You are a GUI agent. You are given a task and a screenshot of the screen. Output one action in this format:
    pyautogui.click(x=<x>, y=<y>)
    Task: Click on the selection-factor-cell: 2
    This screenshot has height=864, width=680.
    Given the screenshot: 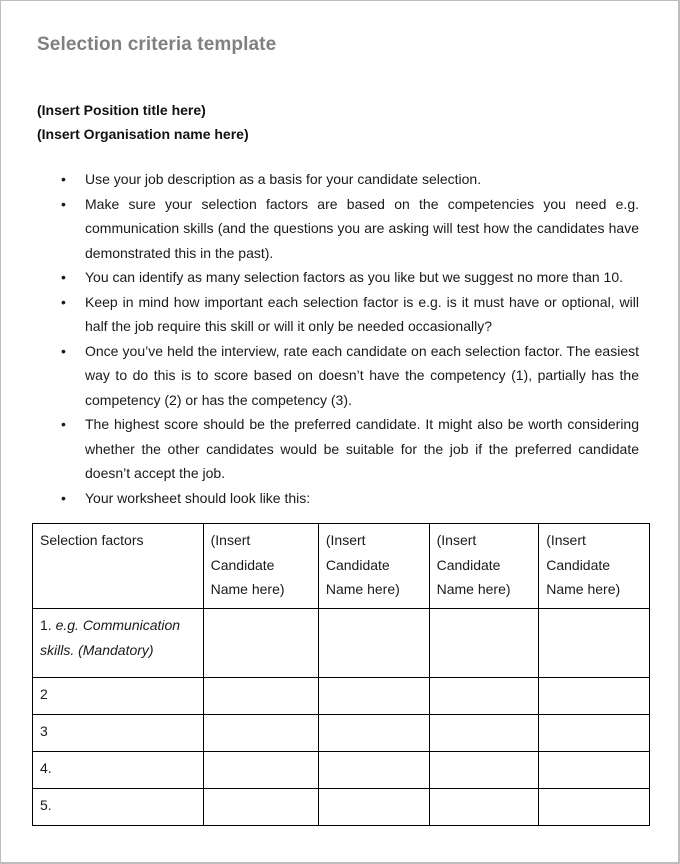 What is the action you would take?
    pyautogui.click(x=118, y=696)
    